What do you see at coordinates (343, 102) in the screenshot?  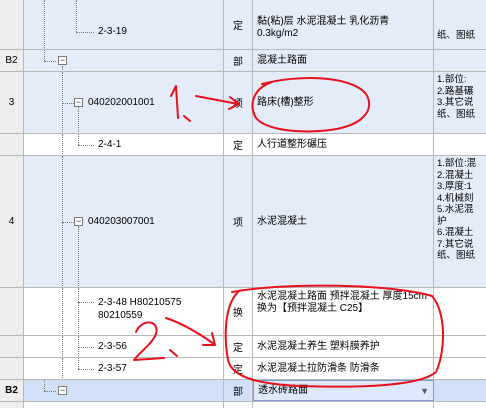 I see `item-name: 路床(槽)整形` at bounding box center [343, 102].